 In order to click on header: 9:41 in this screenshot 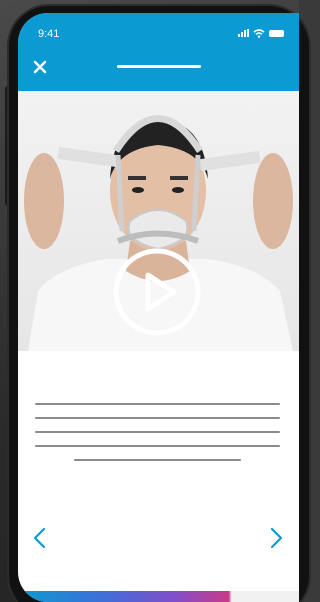, I will do `click(158, 52)`.